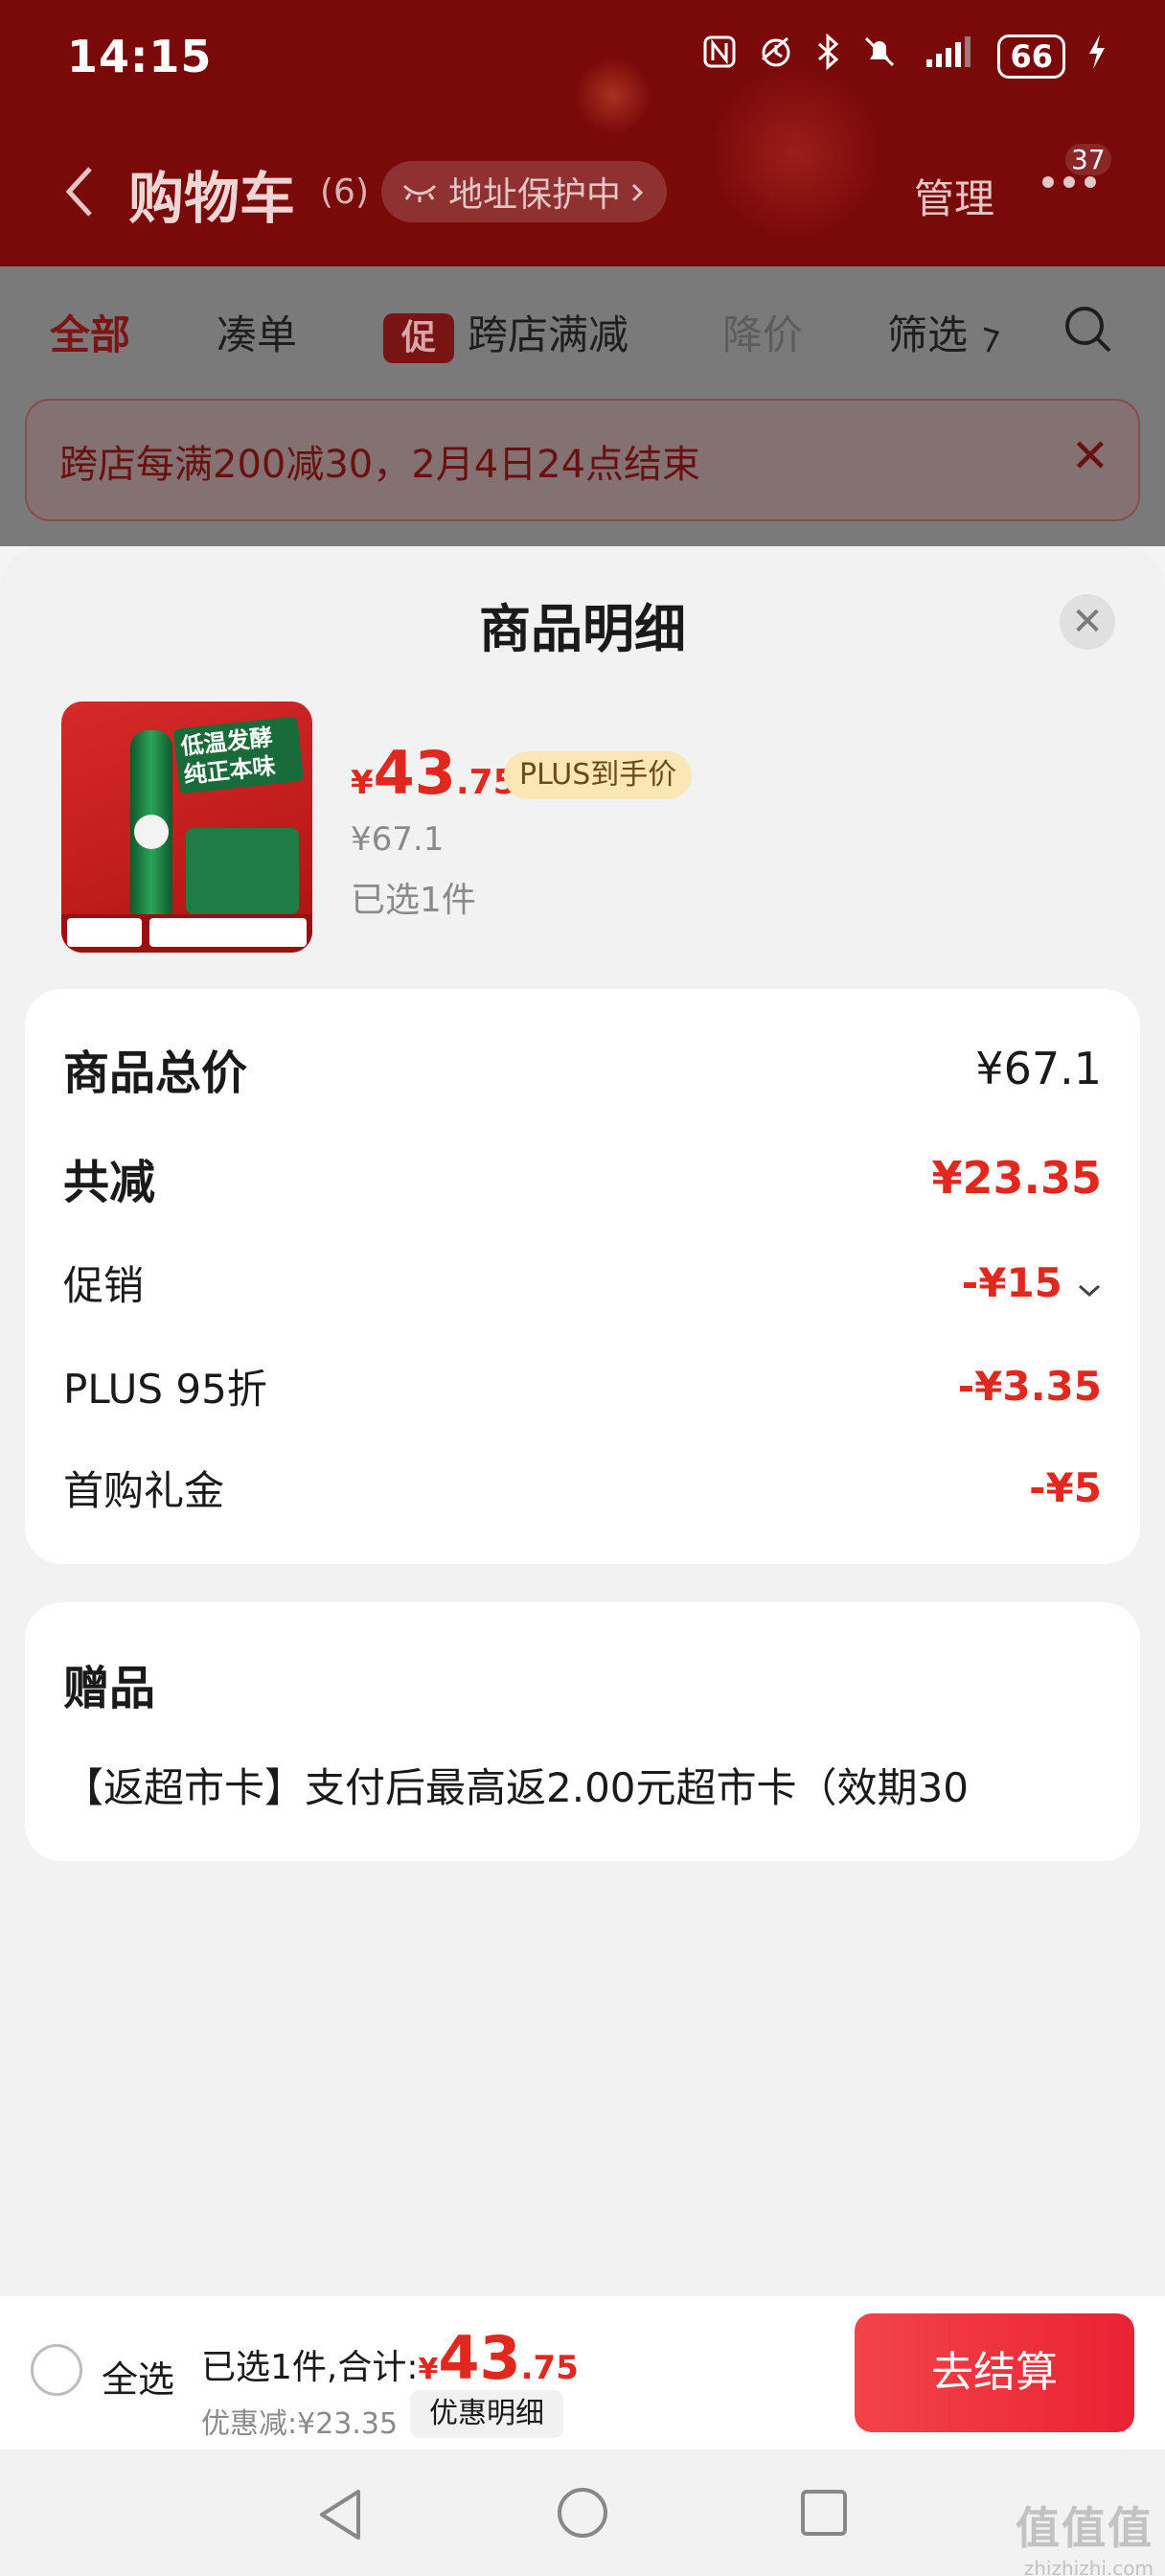 Image resolution: width=1165 pixels, height=2576 pixels. I want to click on system-navigation-bar: 值值值 zhizhizhi.com, so click(582, 2513).